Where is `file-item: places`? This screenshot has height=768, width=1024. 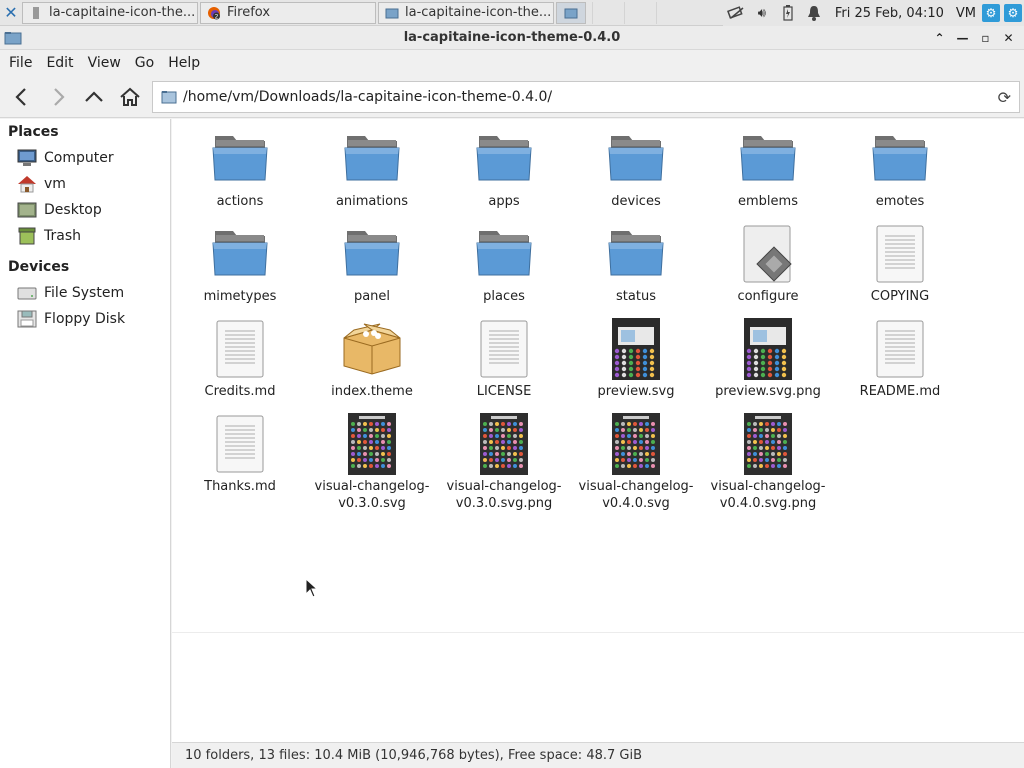 file-item: places is located at coordinates (504, 269).